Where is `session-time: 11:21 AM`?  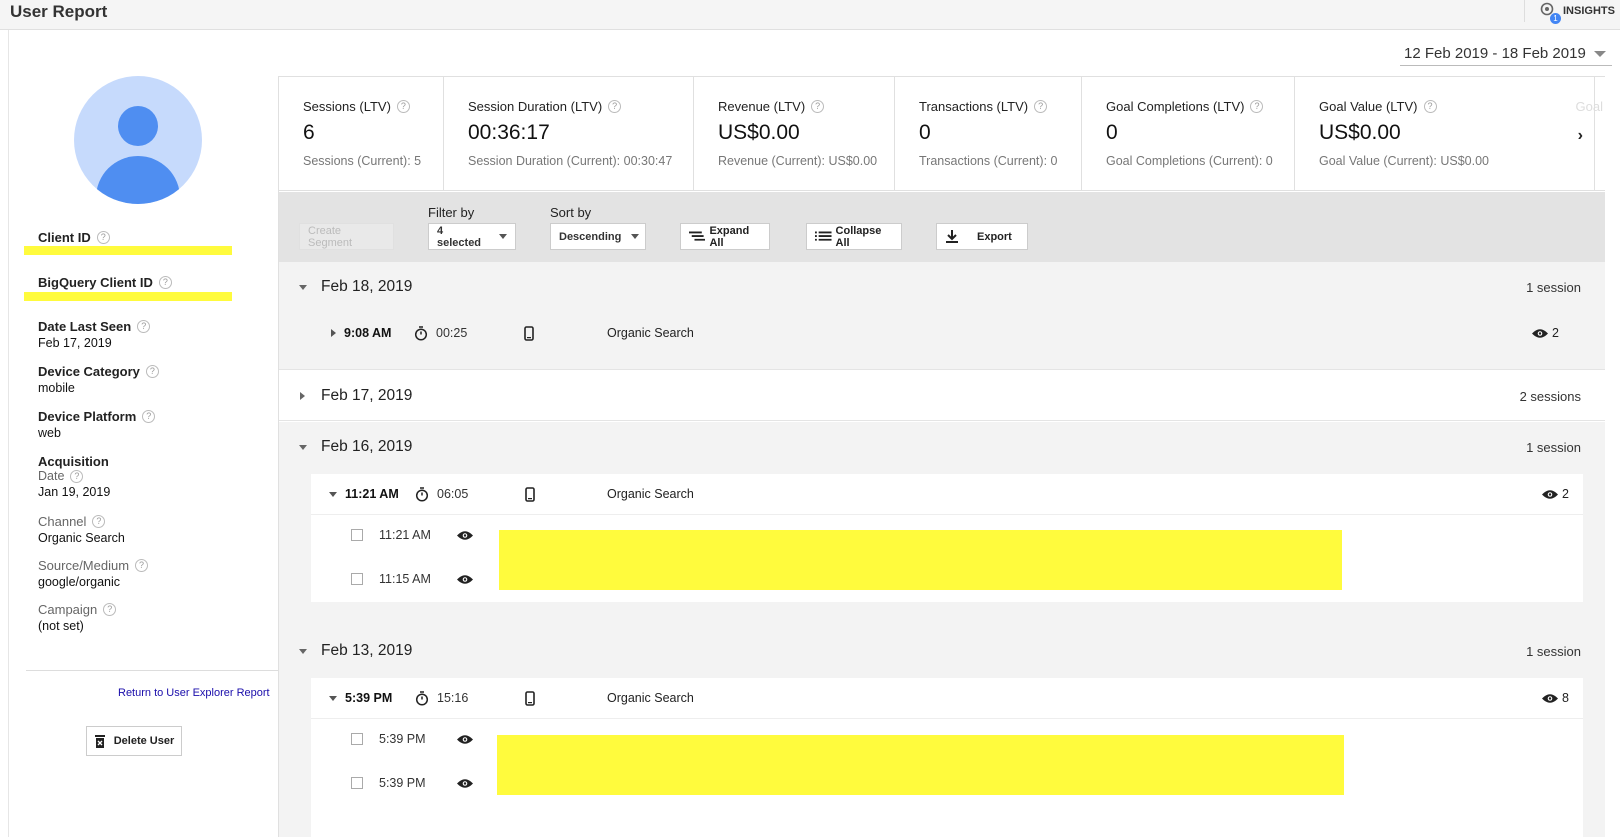 session-time: 11:21 AM is located at coordinates (372, 494).